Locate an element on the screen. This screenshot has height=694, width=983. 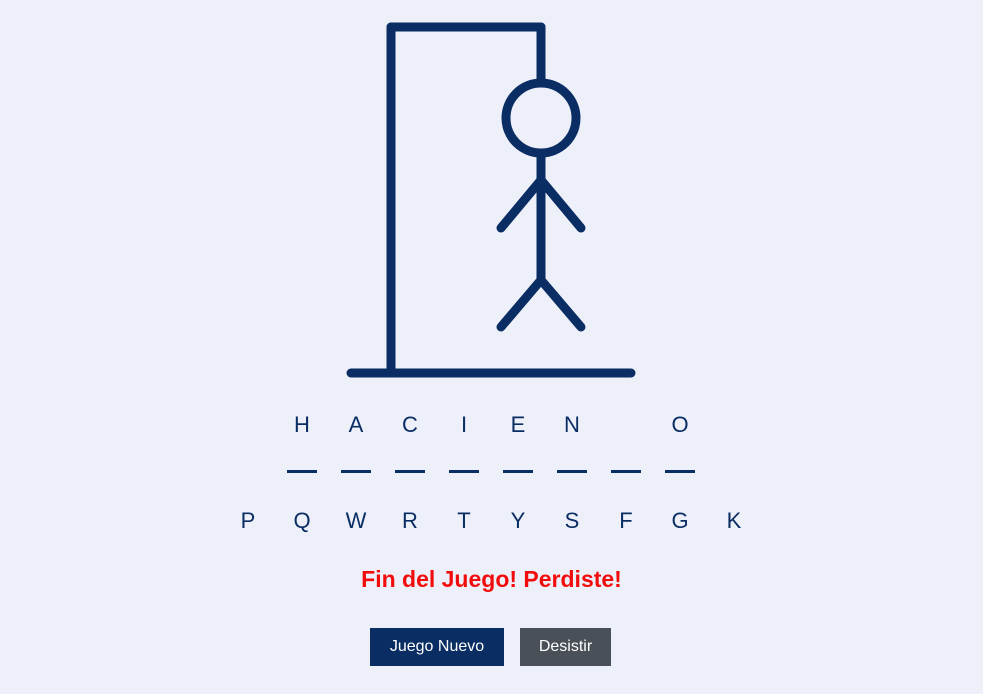
hangman-head is located at coordinates (541, 118).